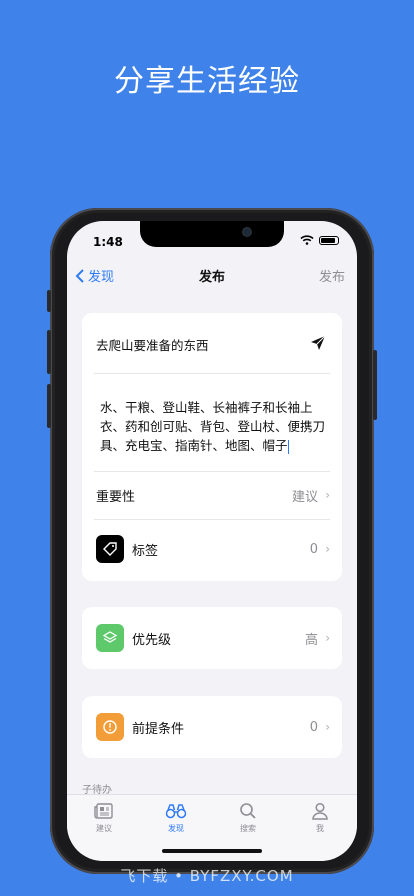  Describe the element at coordinates (176, 811) in the screenshot. I see `binoculars-icon` at that location.